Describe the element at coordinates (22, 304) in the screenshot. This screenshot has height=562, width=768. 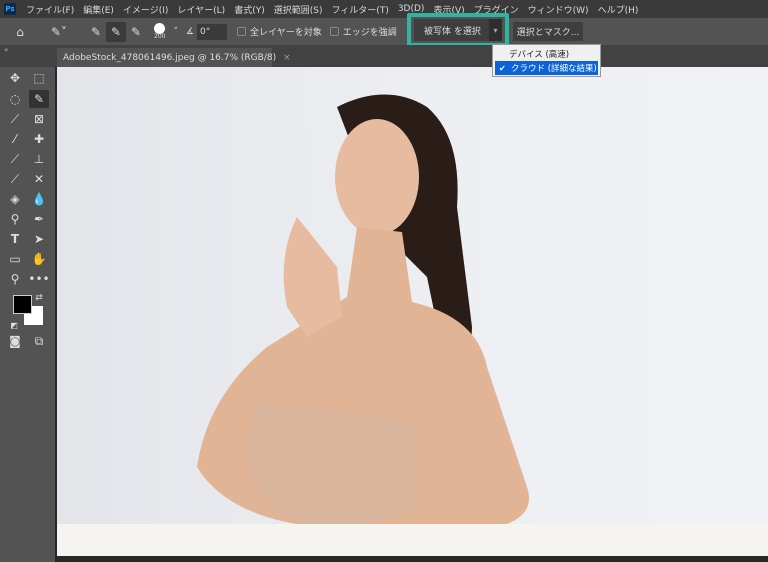
I see `foreground-color-swatch` at that location.